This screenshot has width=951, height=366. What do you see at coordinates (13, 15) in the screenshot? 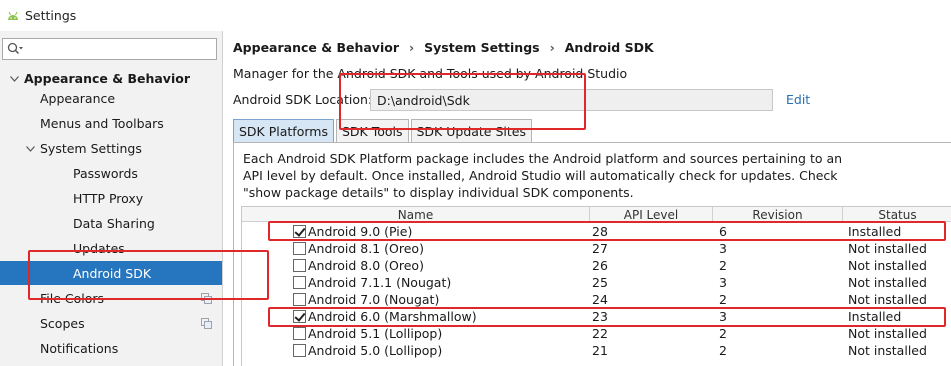
I see `android-logo-icon` at bounding box center [13, 15].